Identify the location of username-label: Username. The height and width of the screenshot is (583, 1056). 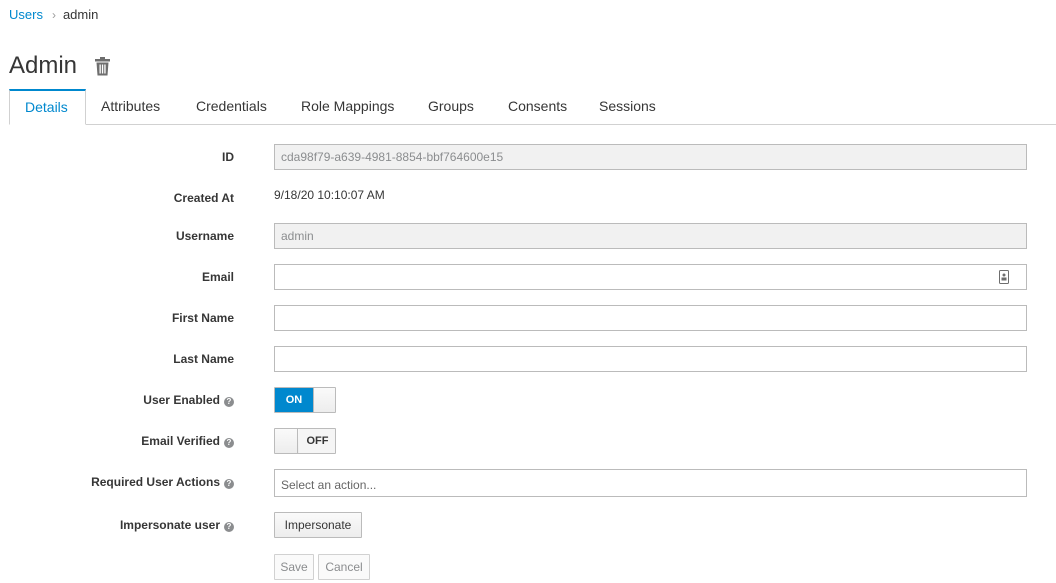
(204, 236).